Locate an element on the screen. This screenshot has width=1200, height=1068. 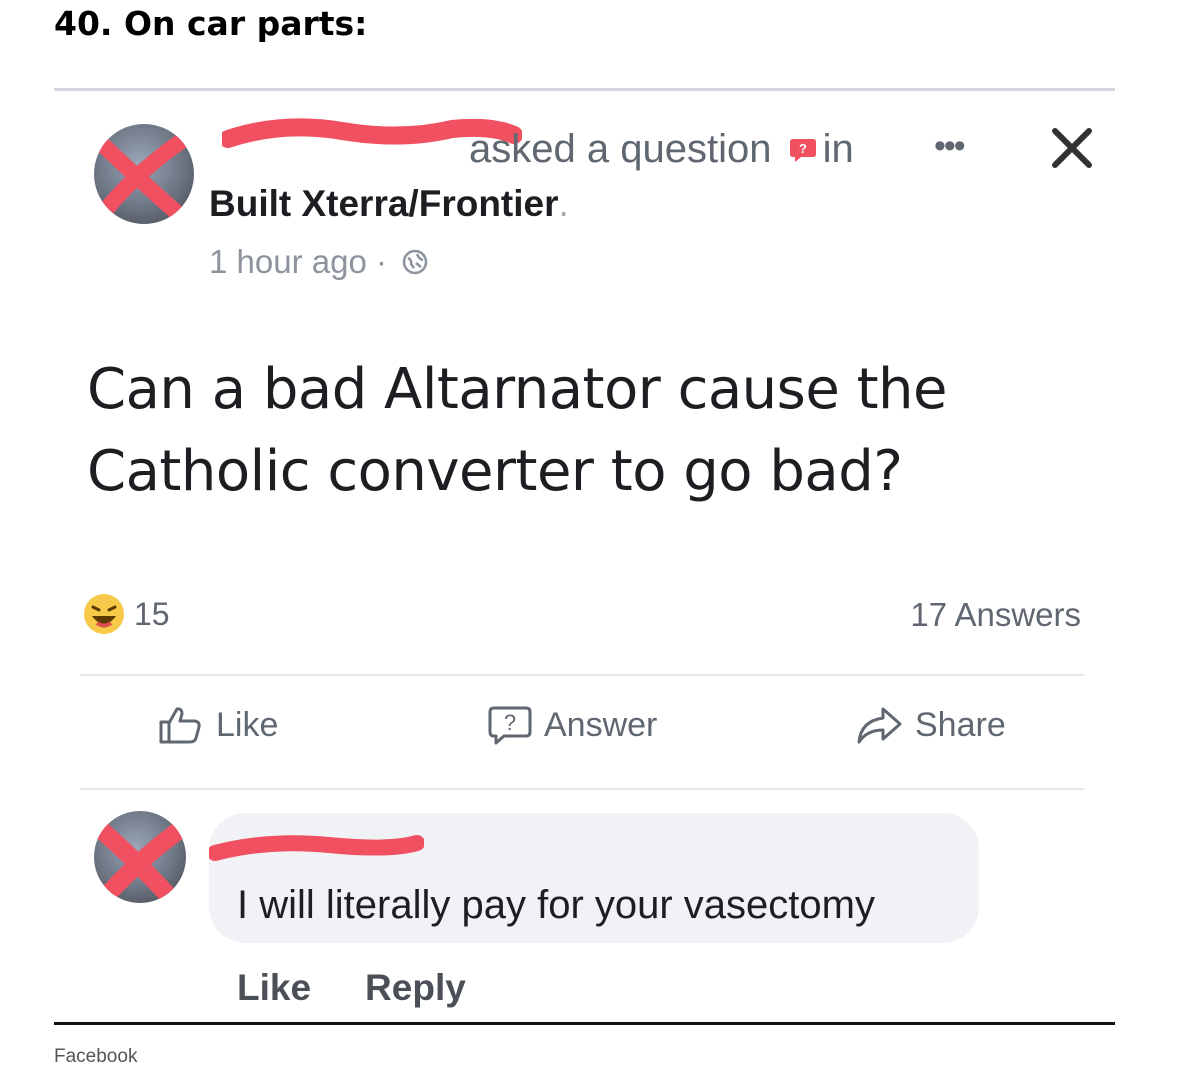
post-meta-line: asked a question ? in is located at coordinates (531, 150).